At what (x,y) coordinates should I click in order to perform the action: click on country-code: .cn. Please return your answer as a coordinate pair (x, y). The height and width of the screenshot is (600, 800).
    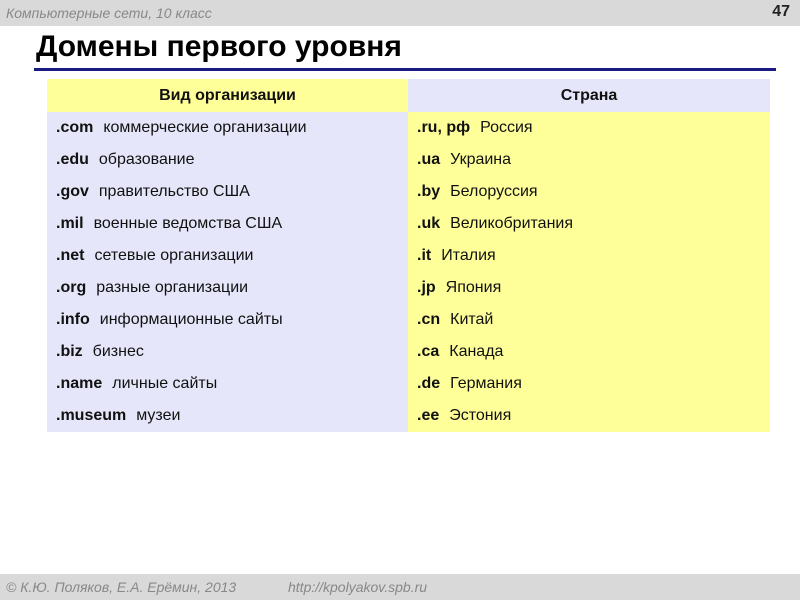
    Looking at the image, I should click on (429, 319).